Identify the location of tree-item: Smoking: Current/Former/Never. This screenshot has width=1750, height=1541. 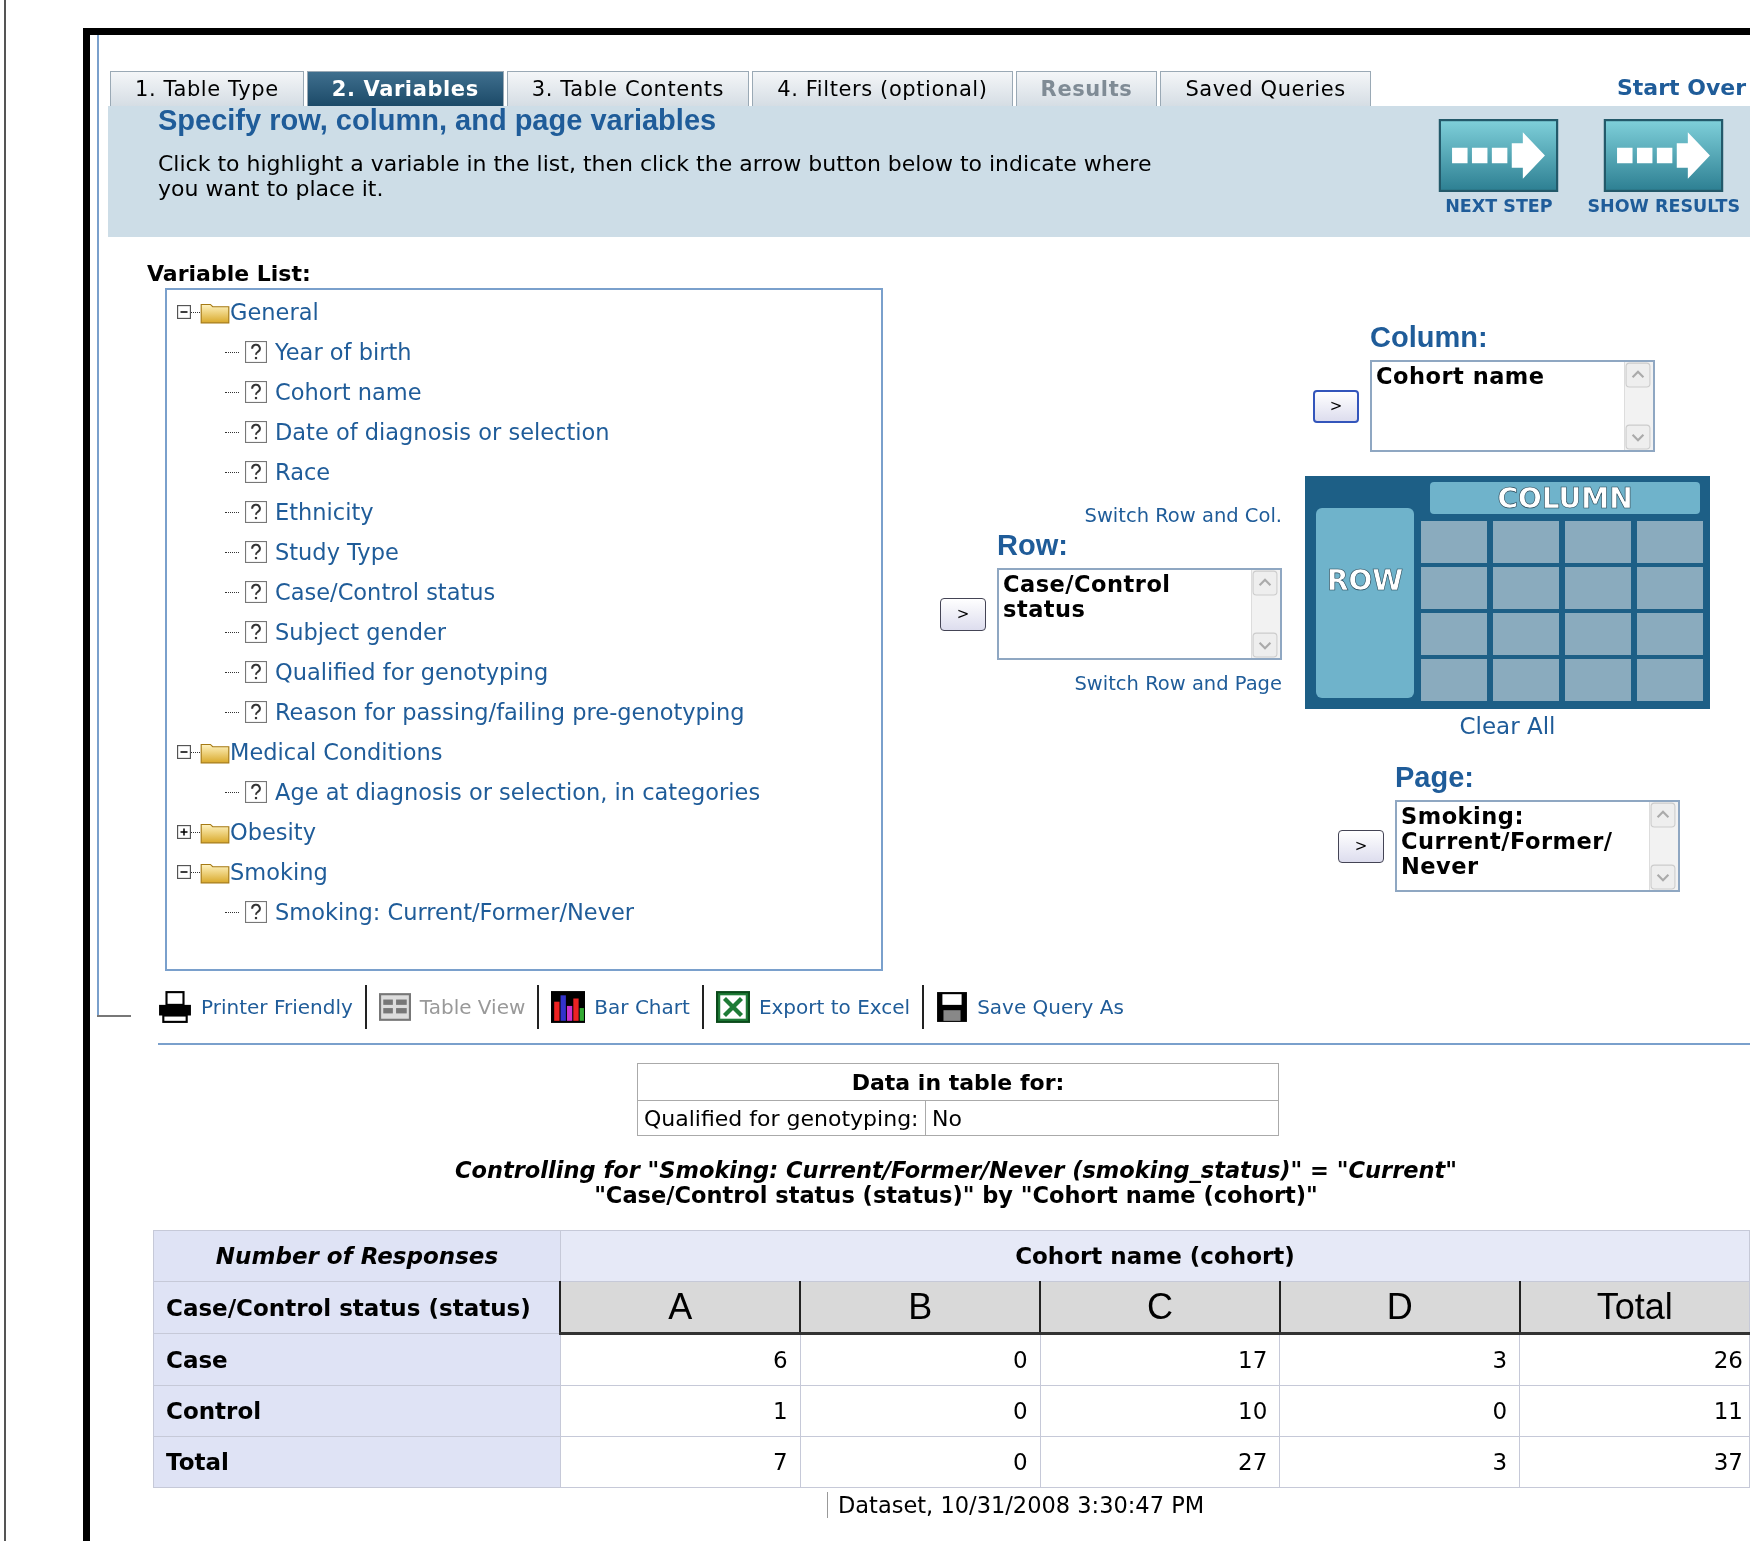
(455, 912).